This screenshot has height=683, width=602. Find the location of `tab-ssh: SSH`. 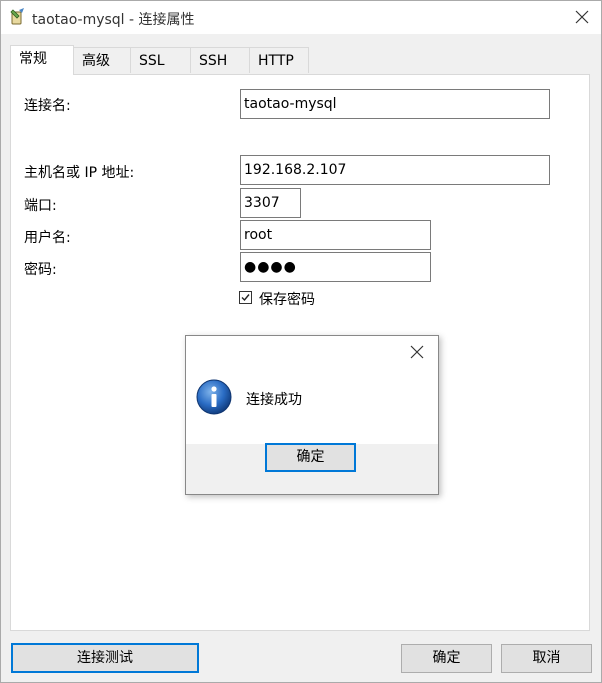

tab-ssh: SSH is located at coordinates (220, 60).